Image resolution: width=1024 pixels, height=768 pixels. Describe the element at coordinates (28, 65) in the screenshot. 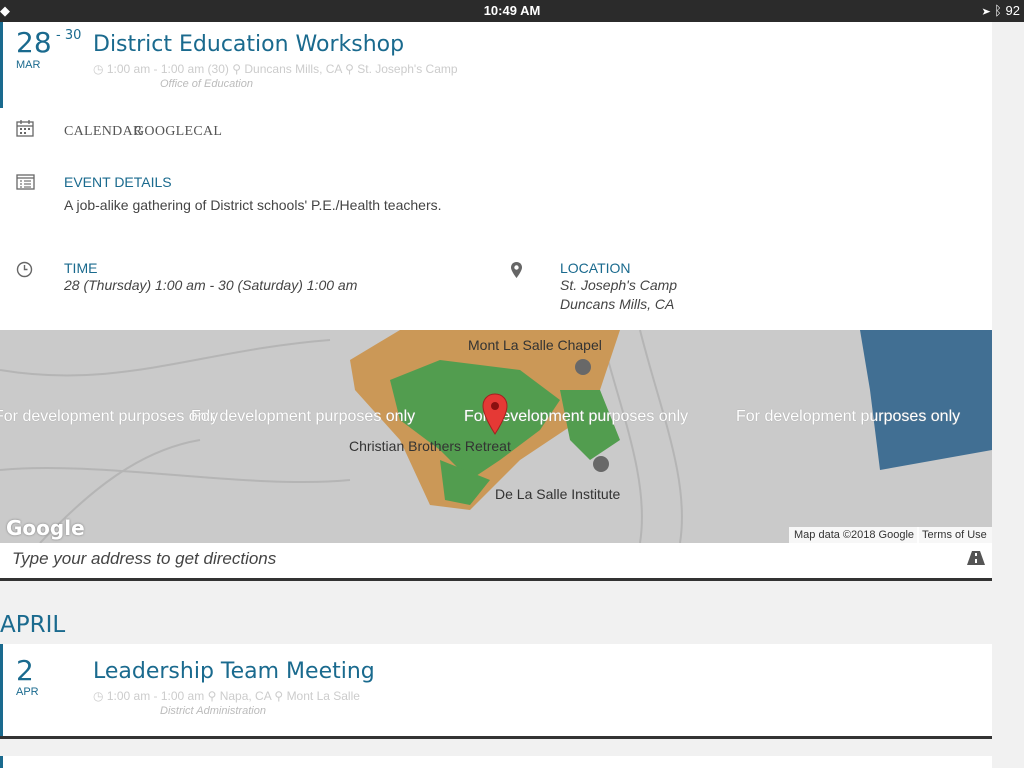

I see `event-month: MAR` at that location.